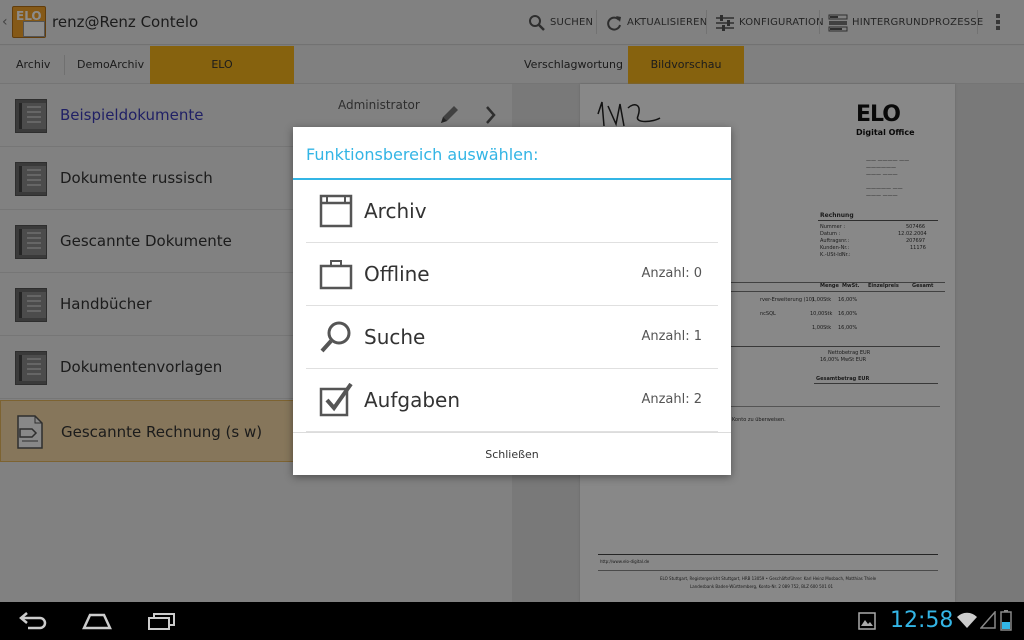  I want to click on gallery-notification-icon, so click(867, 621).